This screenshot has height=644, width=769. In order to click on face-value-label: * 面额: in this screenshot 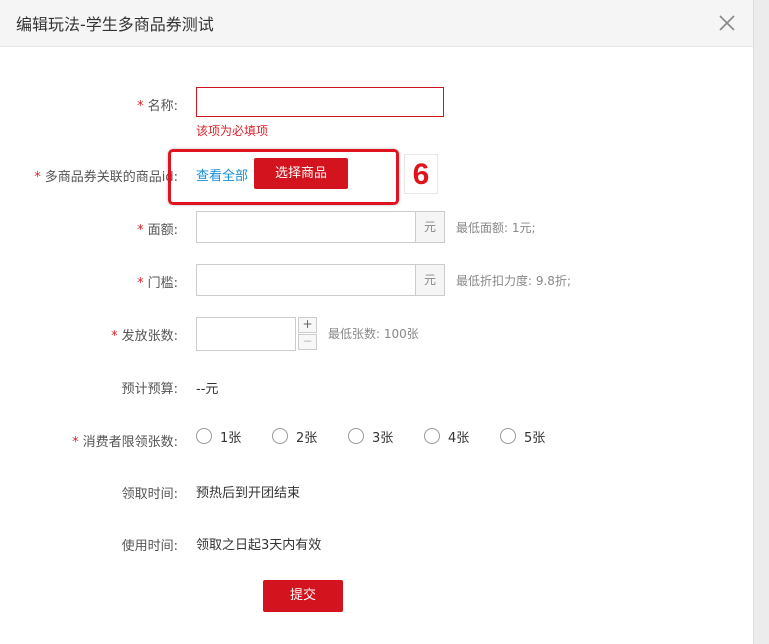, I will do `click(89, 228)`.